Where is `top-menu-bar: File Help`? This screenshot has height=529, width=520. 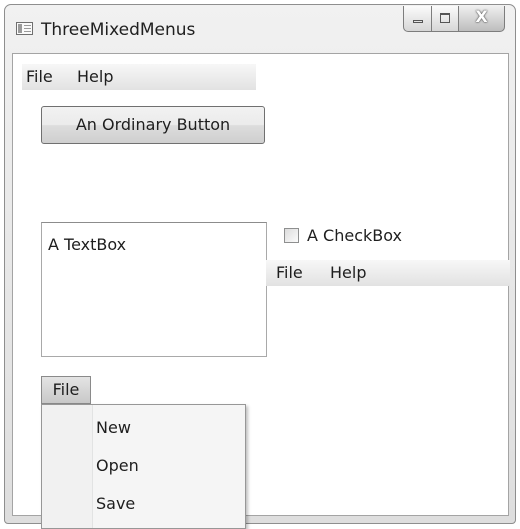 top-menu-bar: File Help is located at coordinates (139, 77).